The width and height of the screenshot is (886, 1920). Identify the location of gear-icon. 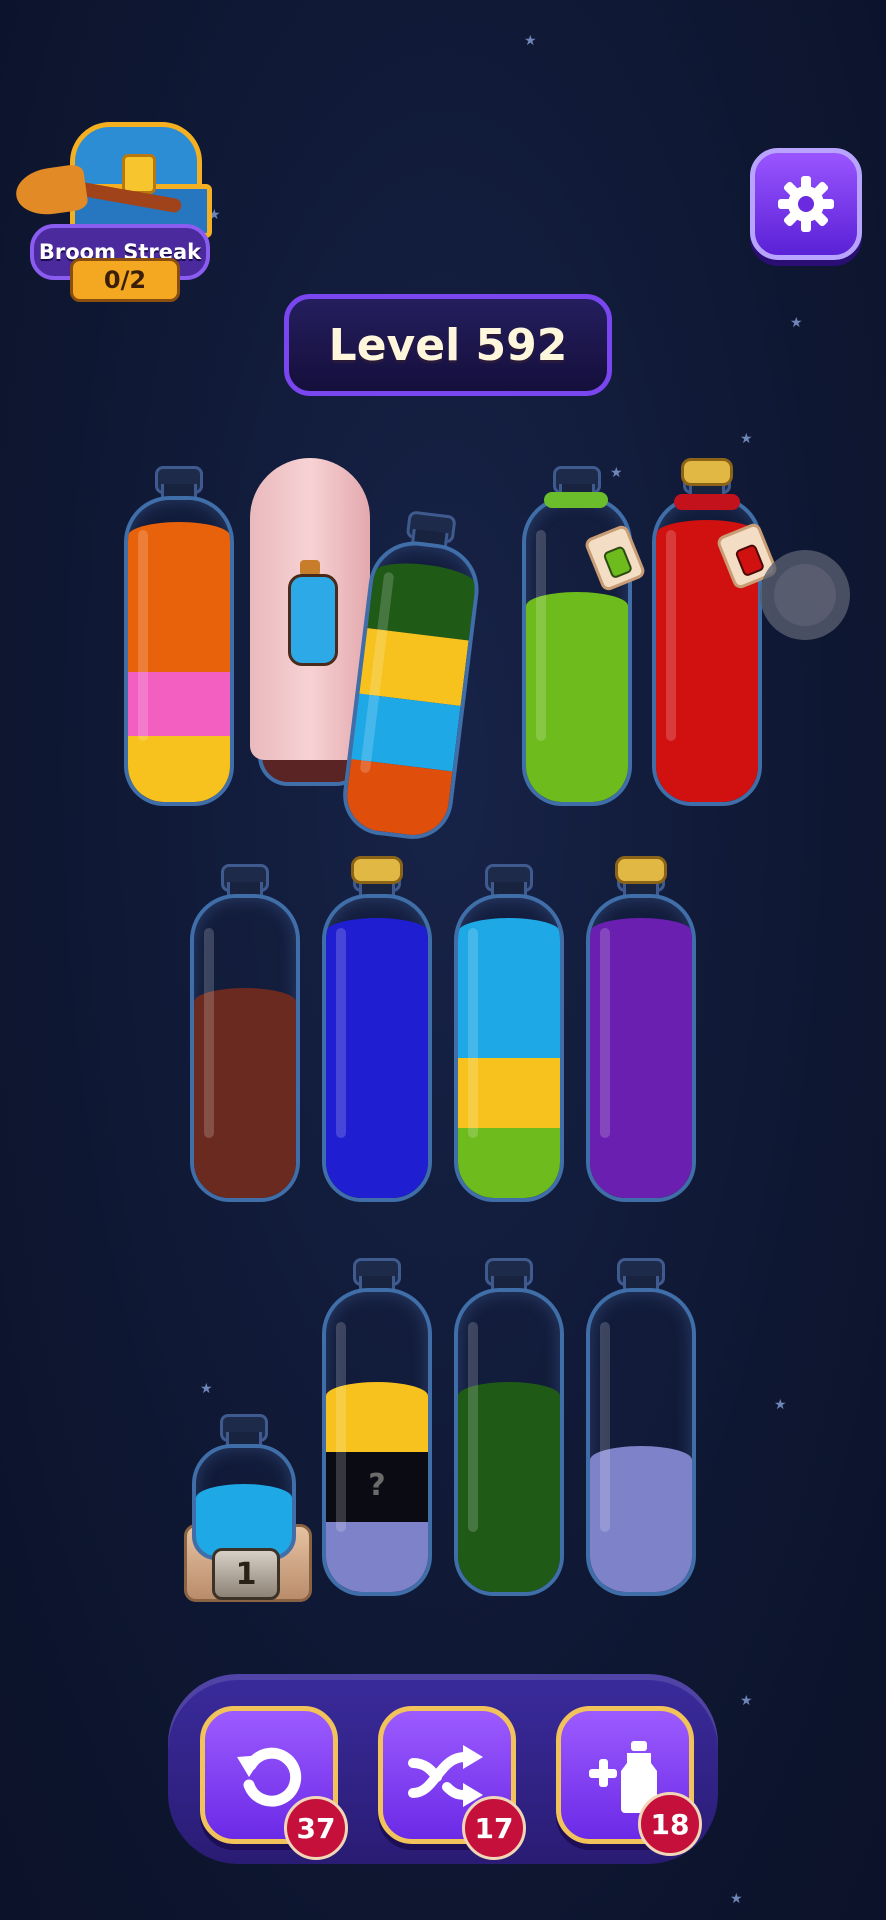
(806, 204).